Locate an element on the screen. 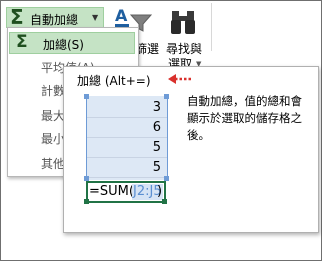  menu-item-sum: Σ 加總(S) is located at coordinates (72, 43).